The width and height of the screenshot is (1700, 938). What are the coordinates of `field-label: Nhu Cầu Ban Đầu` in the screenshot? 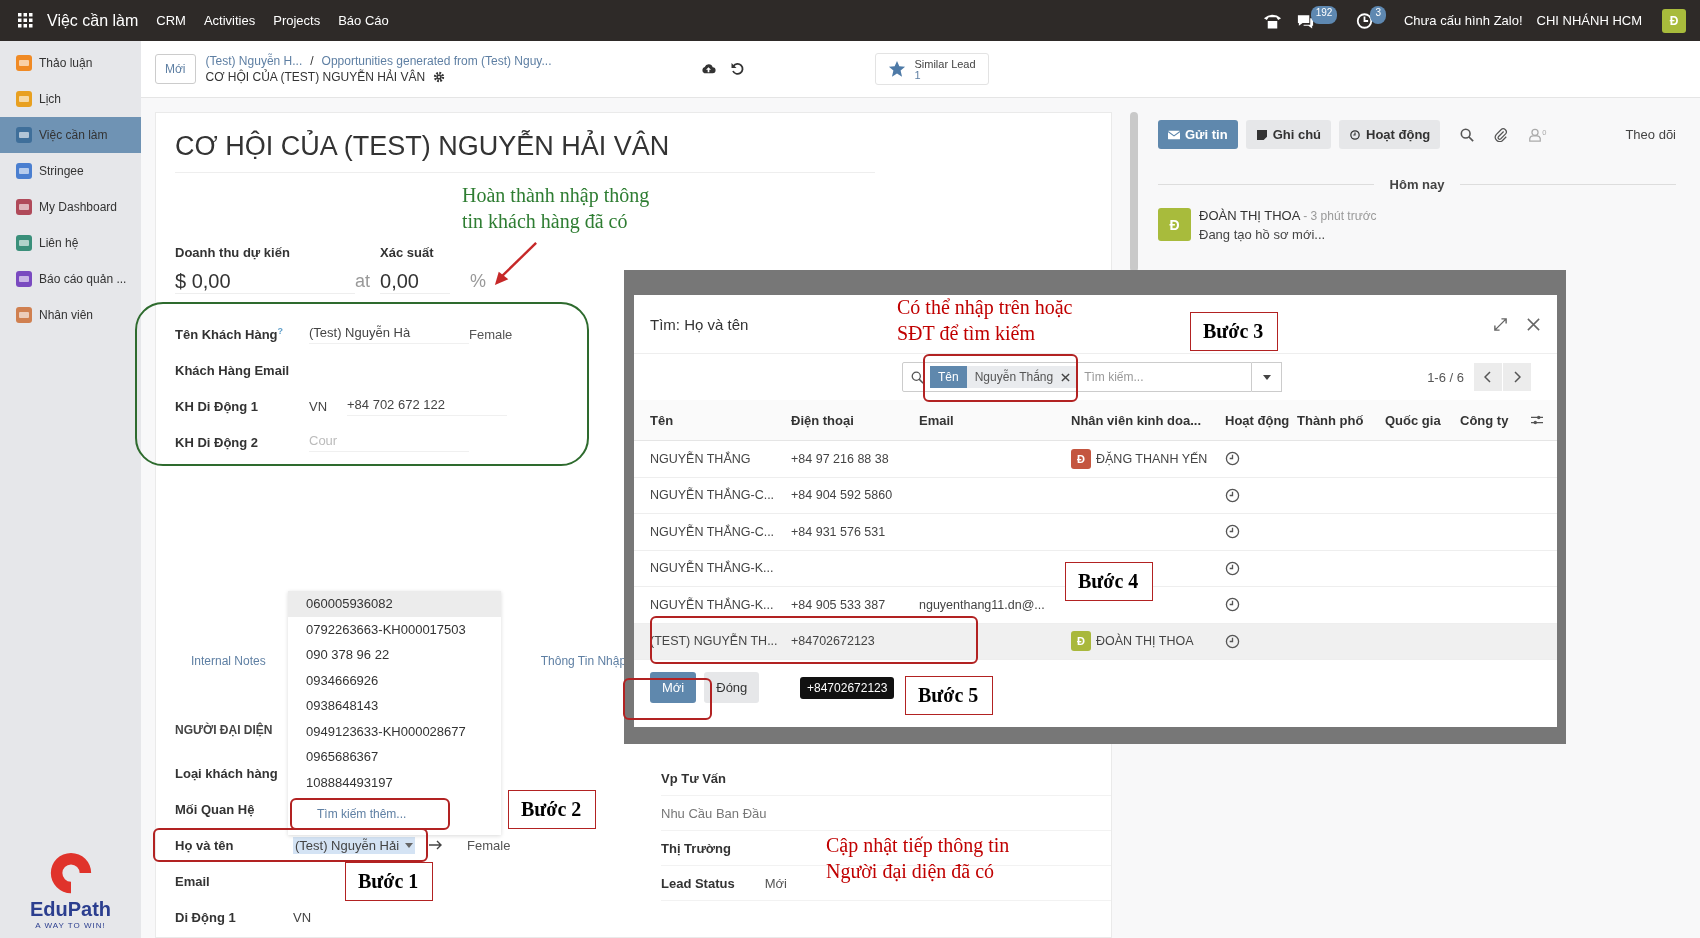 It's located at (714, 813).